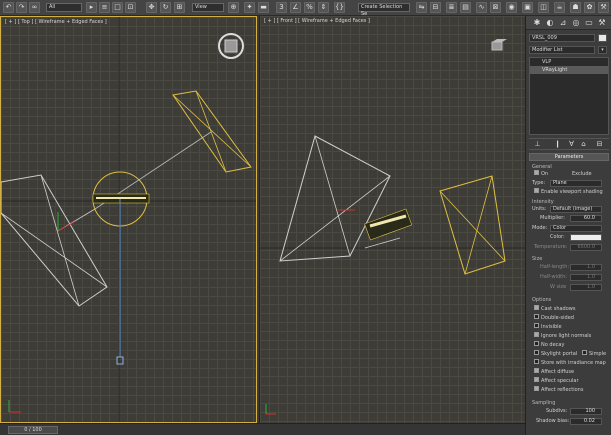 The image size is (611, 435). Describe the element at coordinates (104, 7) in the screenshot. I see `select-by-name-icon: ≡` at that location.